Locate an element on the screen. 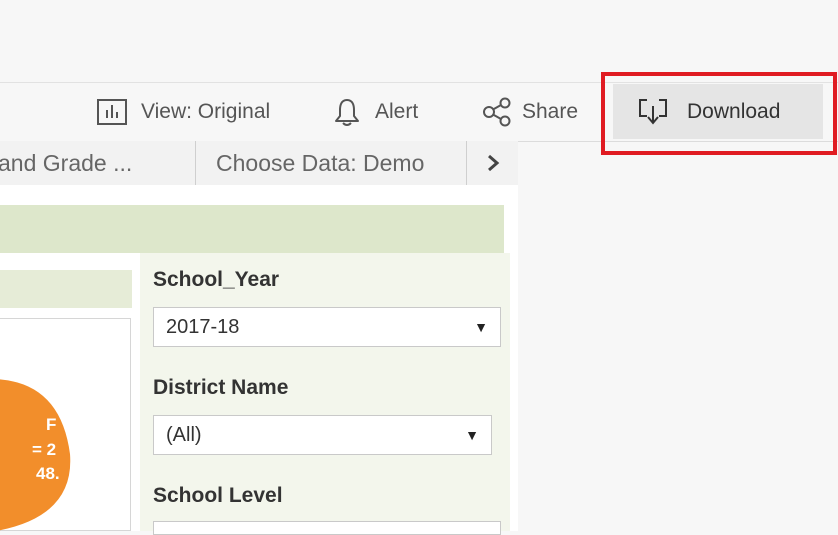 The image size is (838, 535). pie-chart-panel: F = 2 48. is located at coordinates (65, 424).